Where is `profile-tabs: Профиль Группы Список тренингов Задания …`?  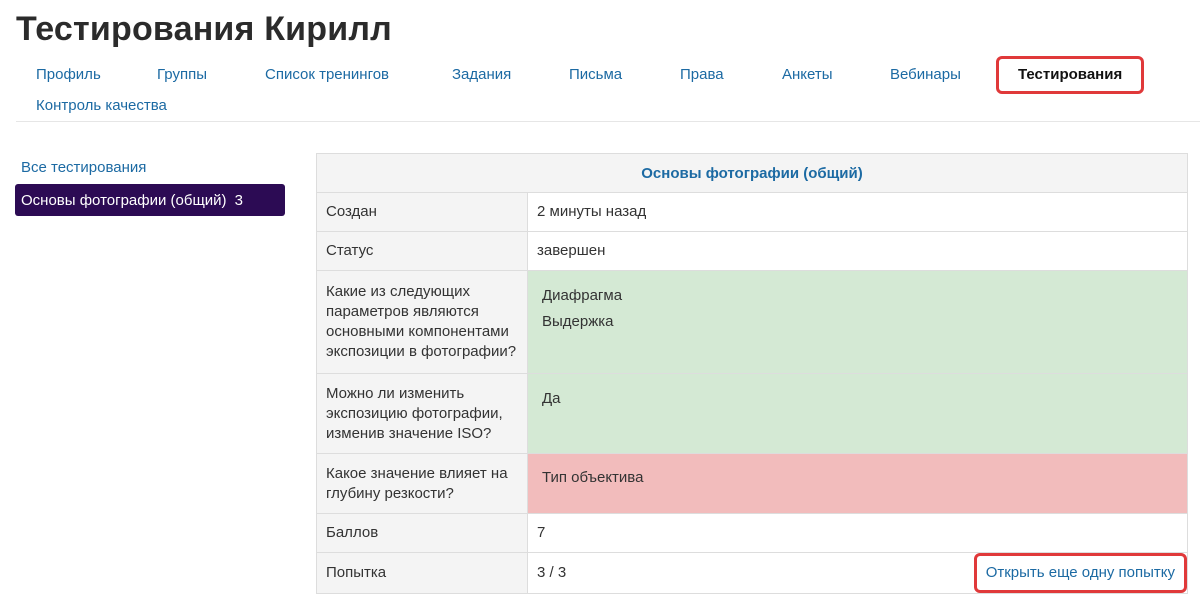 profile-tabs: Профиль Группы Список тренингов Задания … is located at coordinates (600, 89).